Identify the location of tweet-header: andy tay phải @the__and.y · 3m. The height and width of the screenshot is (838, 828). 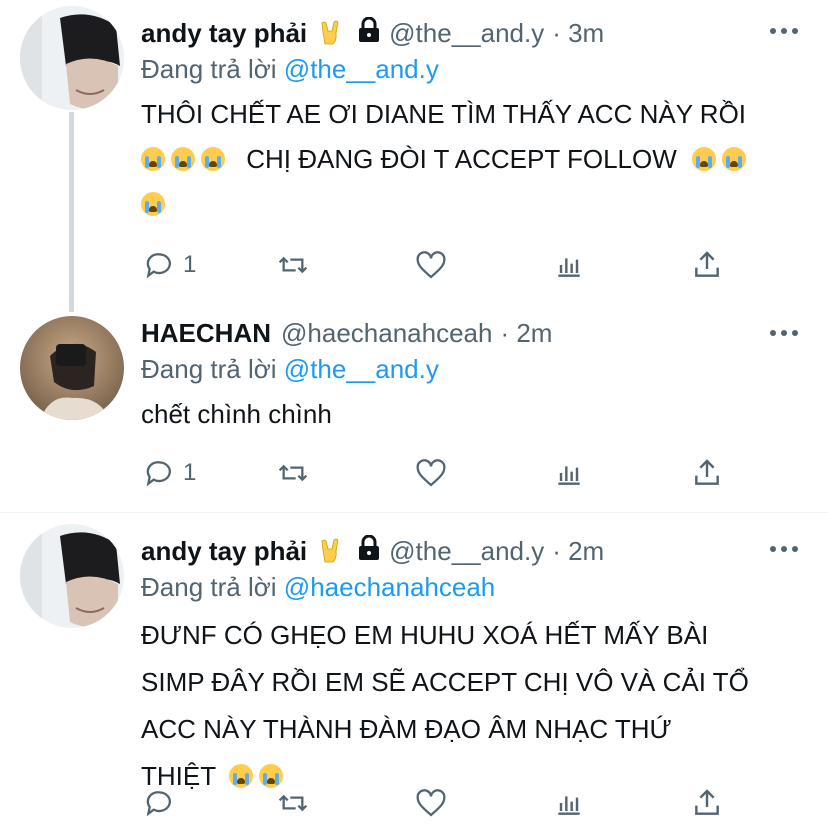
(372, 33).